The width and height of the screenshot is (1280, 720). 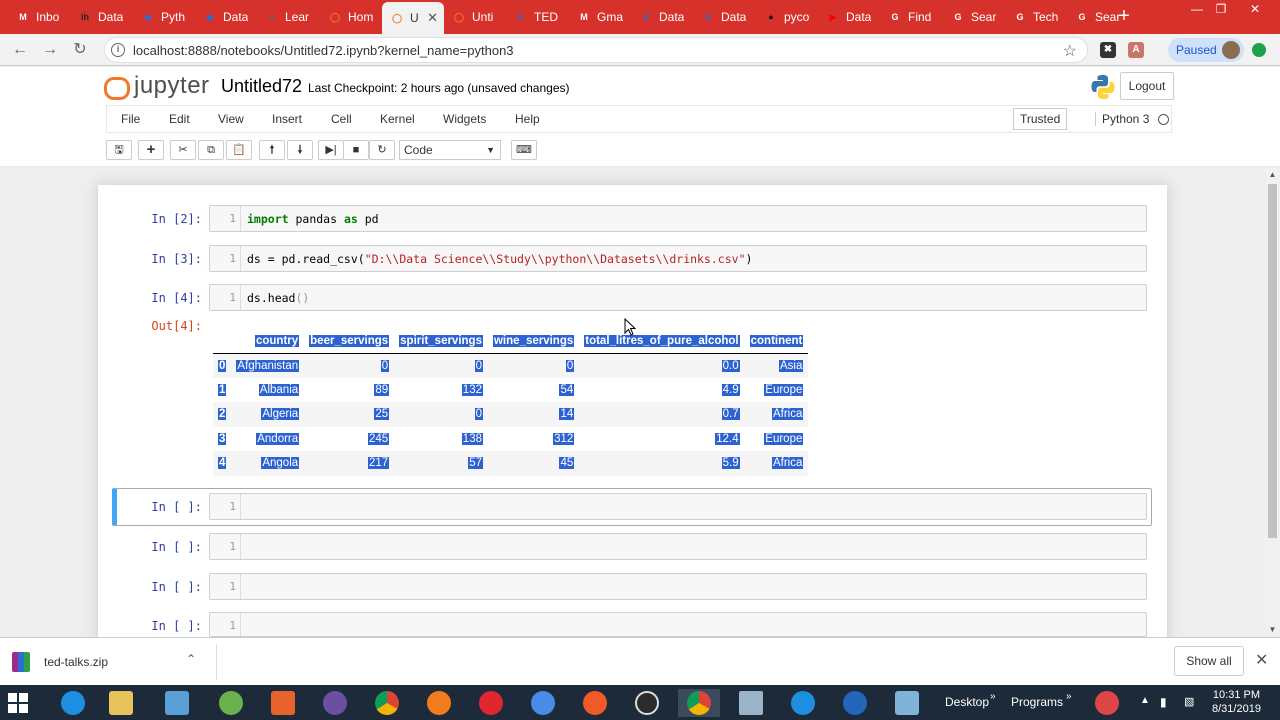 What do you see at coordinates (450, 150) in the screenshot?
I see `cell-type-select: Code ▼` at bounding box center [450, 150].